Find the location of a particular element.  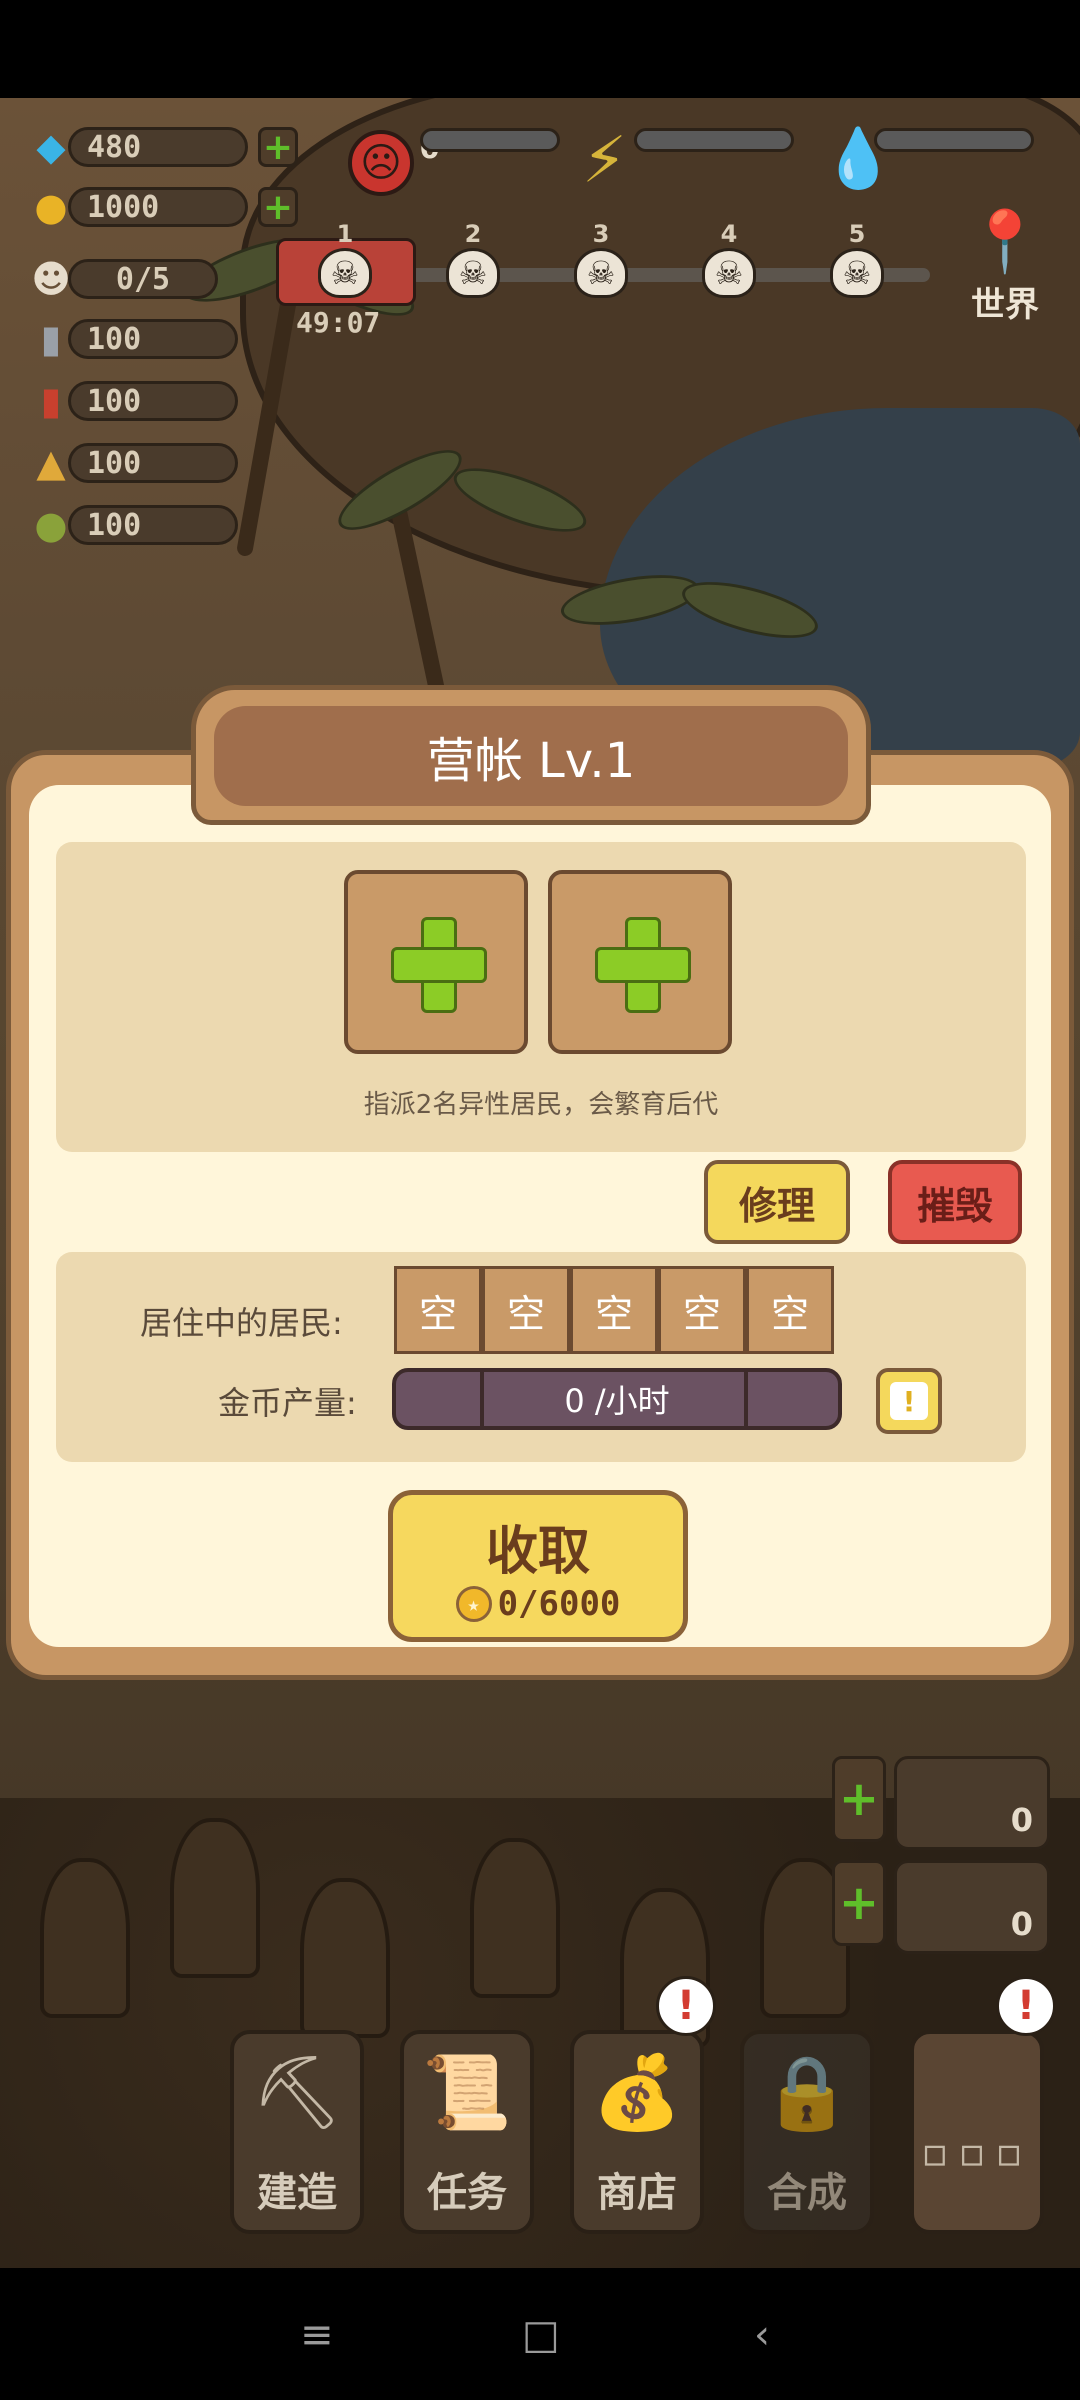

output-info-button: ! is located at coordinates (909, 1401).